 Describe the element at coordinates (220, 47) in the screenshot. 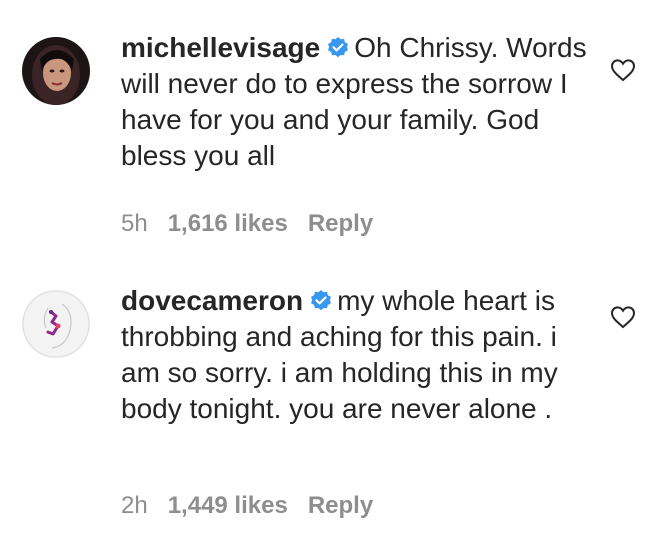

I see `username-link: michellevisage` at that location.